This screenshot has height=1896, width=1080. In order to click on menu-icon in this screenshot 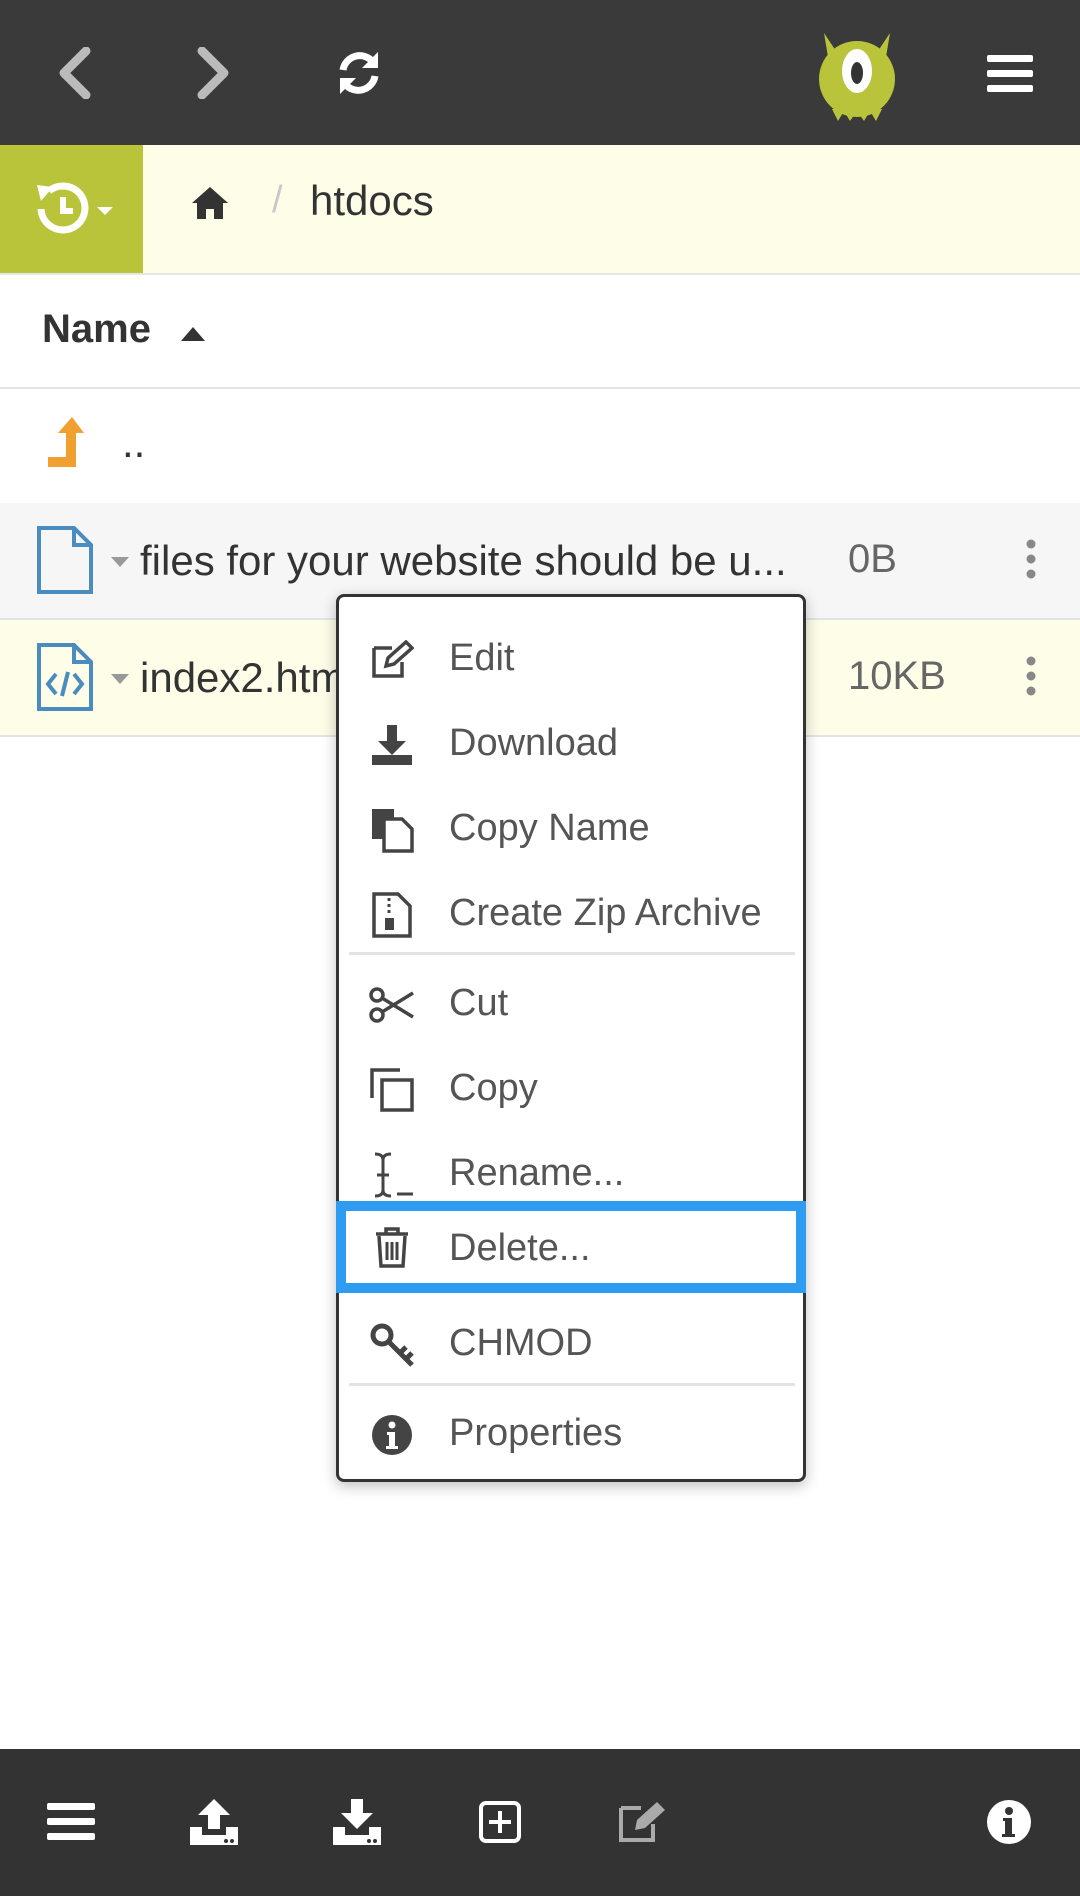, I will do `click(71, 1821)`.